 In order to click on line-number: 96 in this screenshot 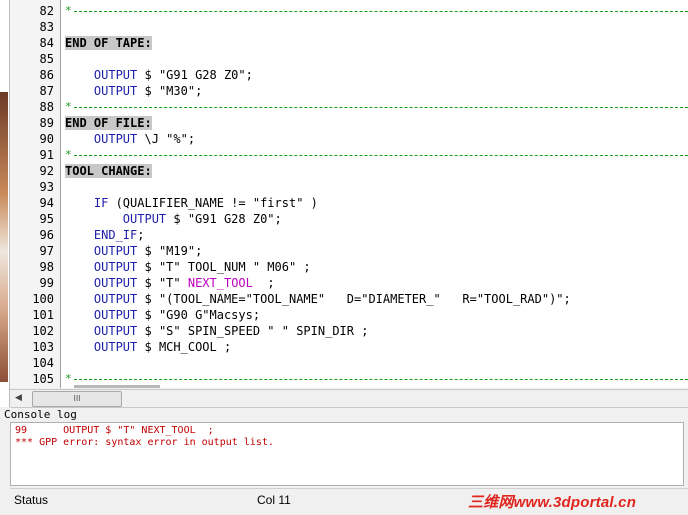, I will do `click(46, 235)`.